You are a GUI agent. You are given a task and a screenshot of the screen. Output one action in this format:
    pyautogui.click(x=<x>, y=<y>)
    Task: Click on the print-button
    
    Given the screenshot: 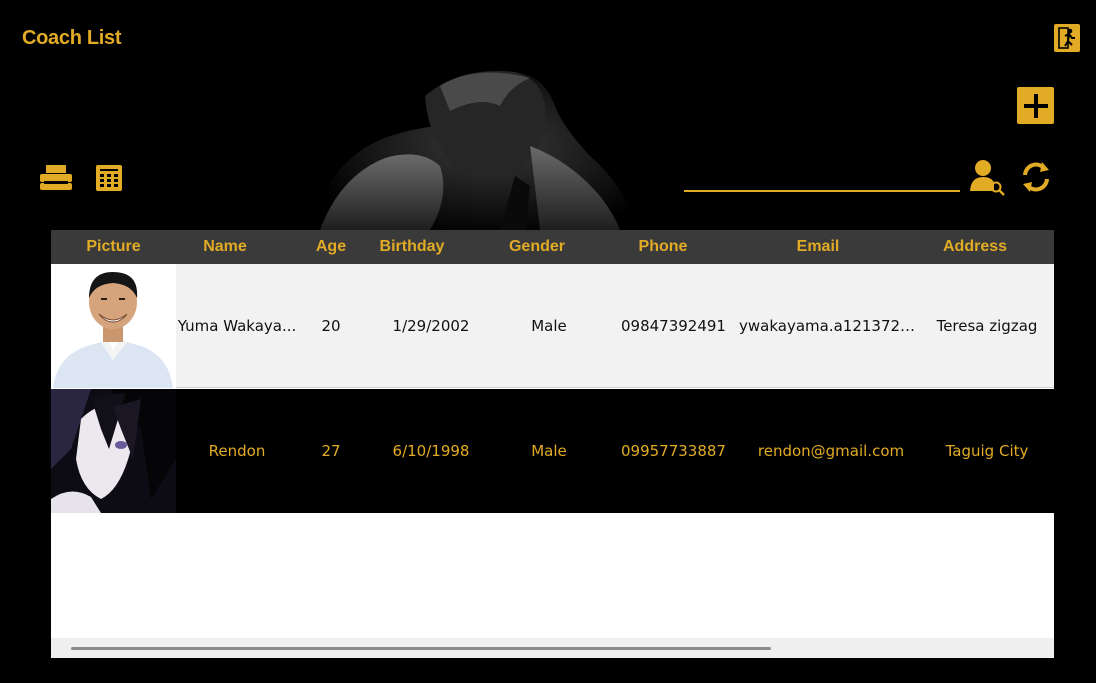 What is the action you would take?
    pyautogui.click(x=56, y=178)
    